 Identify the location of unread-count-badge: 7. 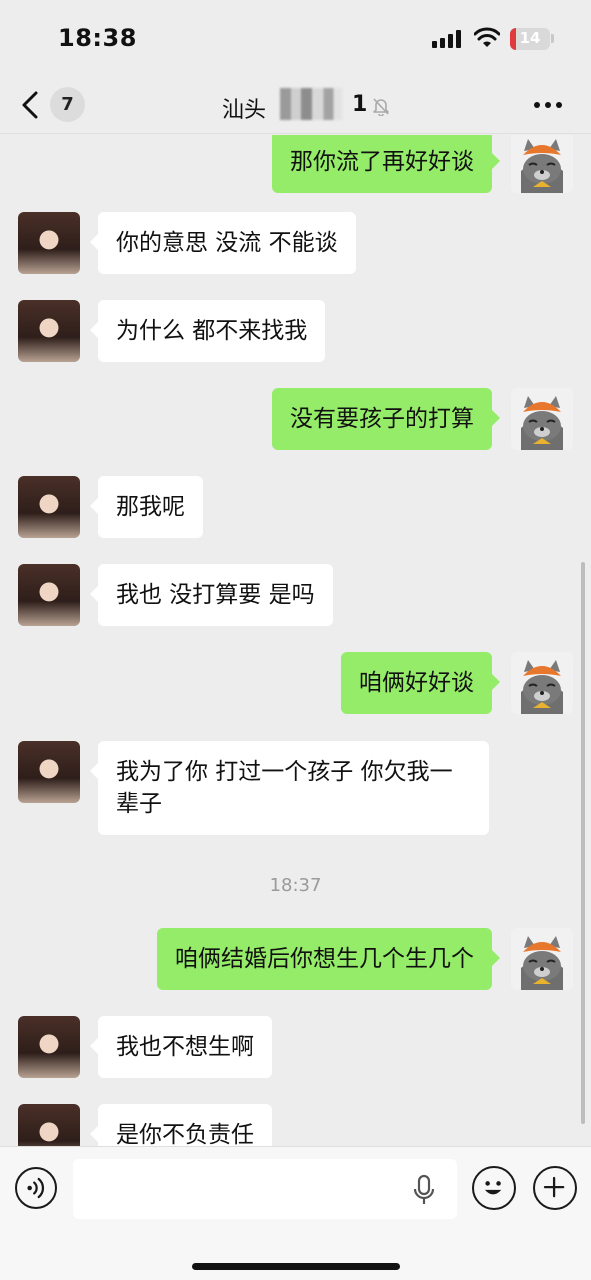
(67, 104).